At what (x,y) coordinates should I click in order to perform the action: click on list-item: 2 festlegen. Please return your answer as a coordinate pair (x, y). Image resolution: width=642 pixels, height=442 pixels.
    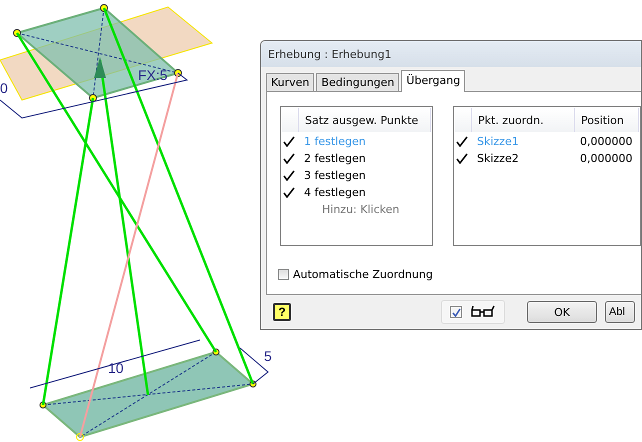
    Looking at the image, I should click on (335, 158).